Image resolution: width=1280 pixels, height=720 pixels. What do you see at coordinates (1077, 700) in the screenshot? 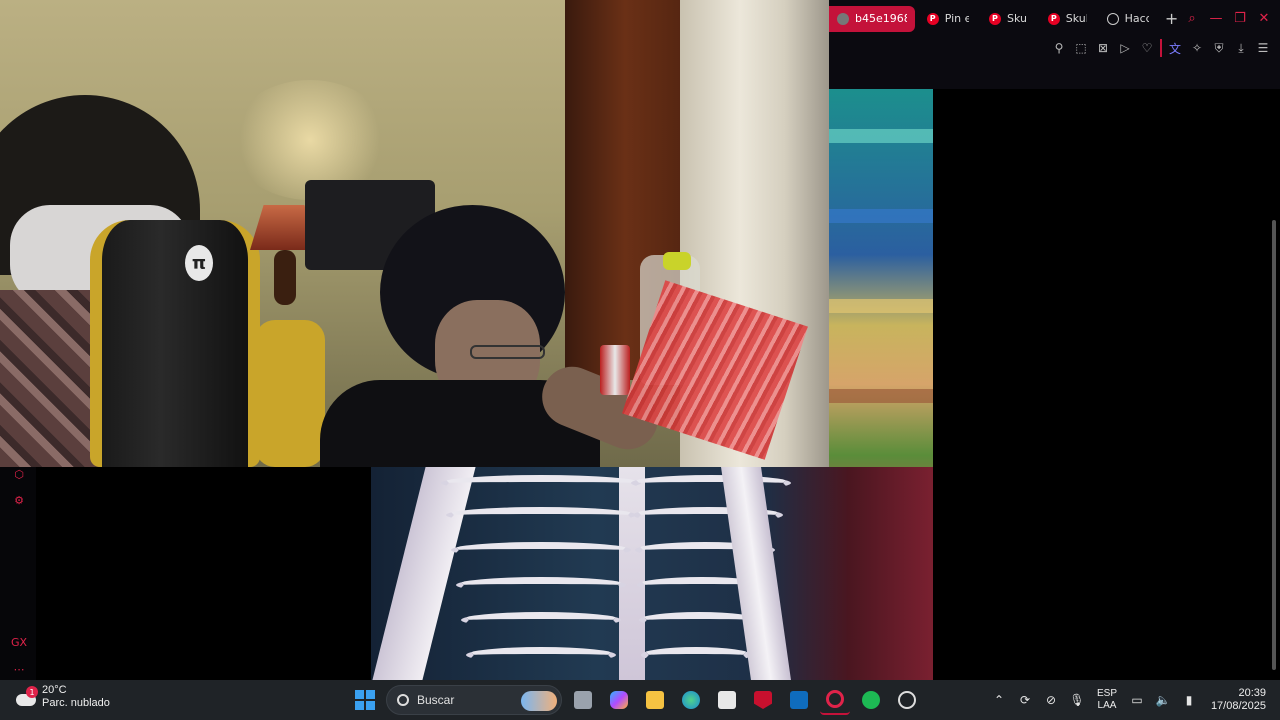
I see `microphone-icon: 🎙` at bounding box center [1077, 700].